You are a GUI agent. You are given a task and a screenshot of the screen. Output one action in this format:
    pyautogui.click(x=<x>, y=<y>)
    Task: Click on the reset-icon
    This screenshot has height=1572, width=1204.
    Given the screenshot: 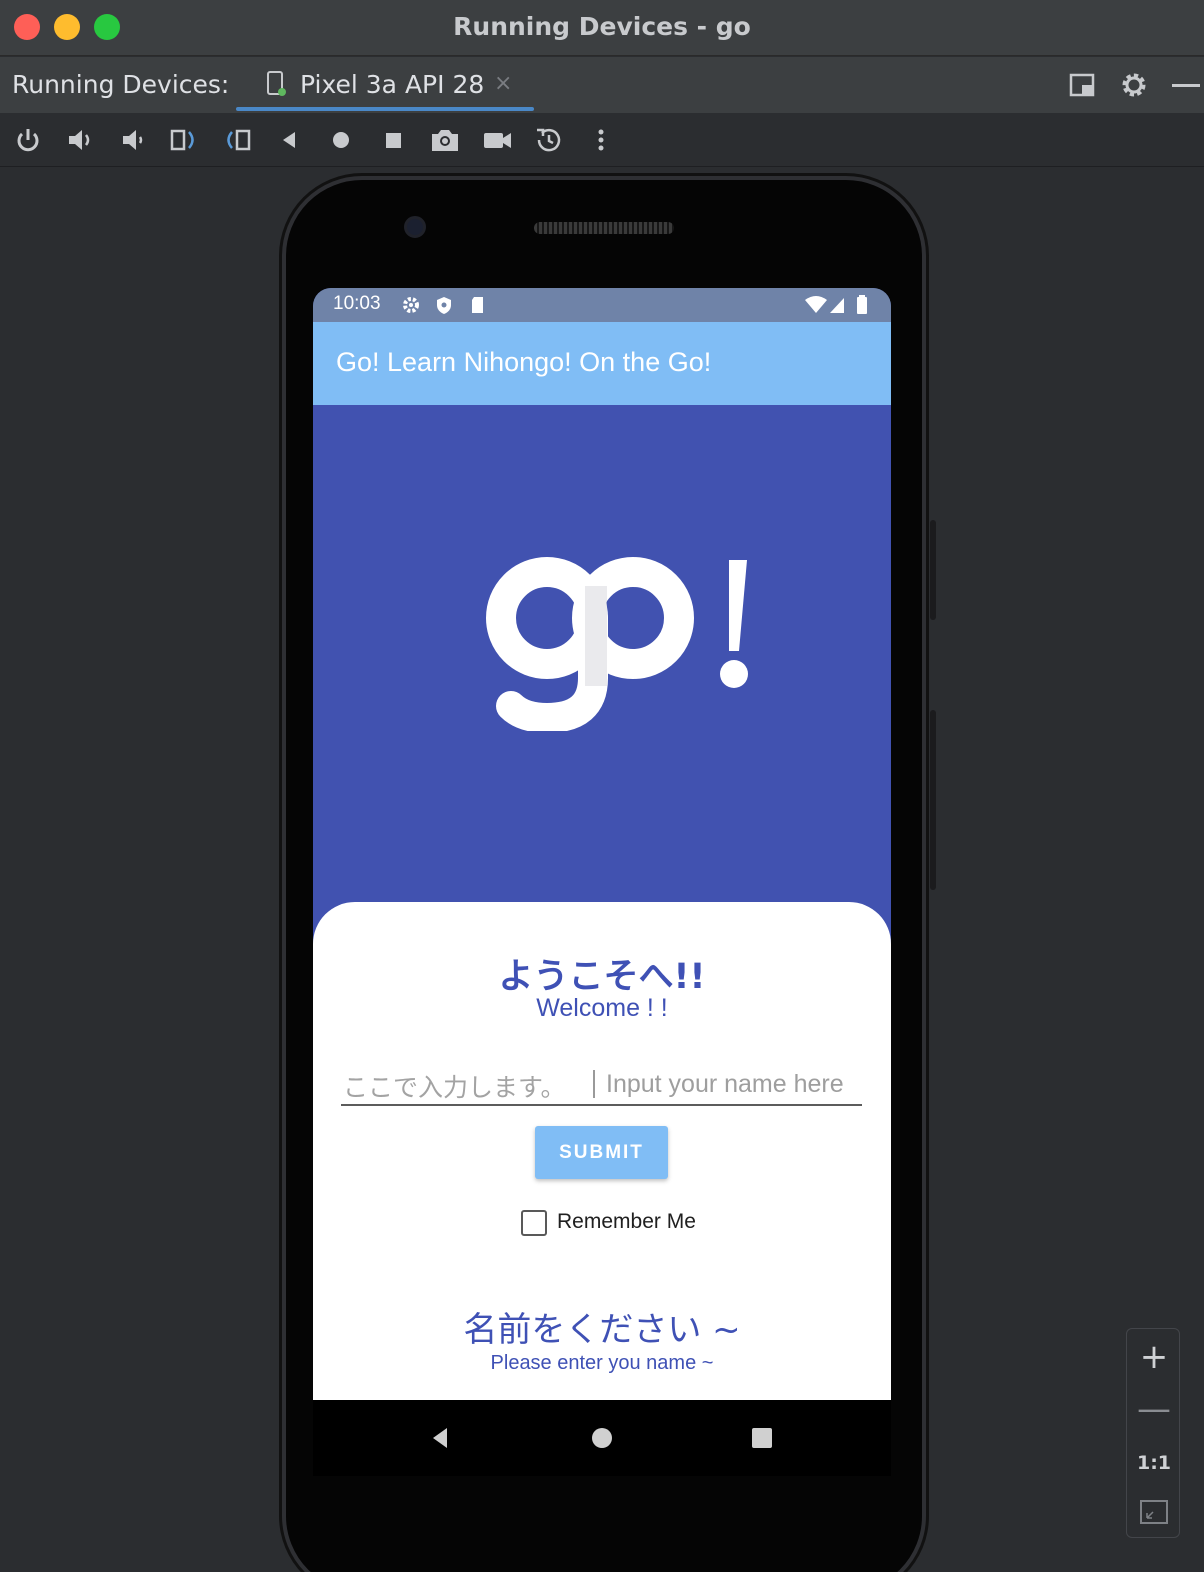 What is the action you would take?
    pyautogui.click(x=549, y=140)
    